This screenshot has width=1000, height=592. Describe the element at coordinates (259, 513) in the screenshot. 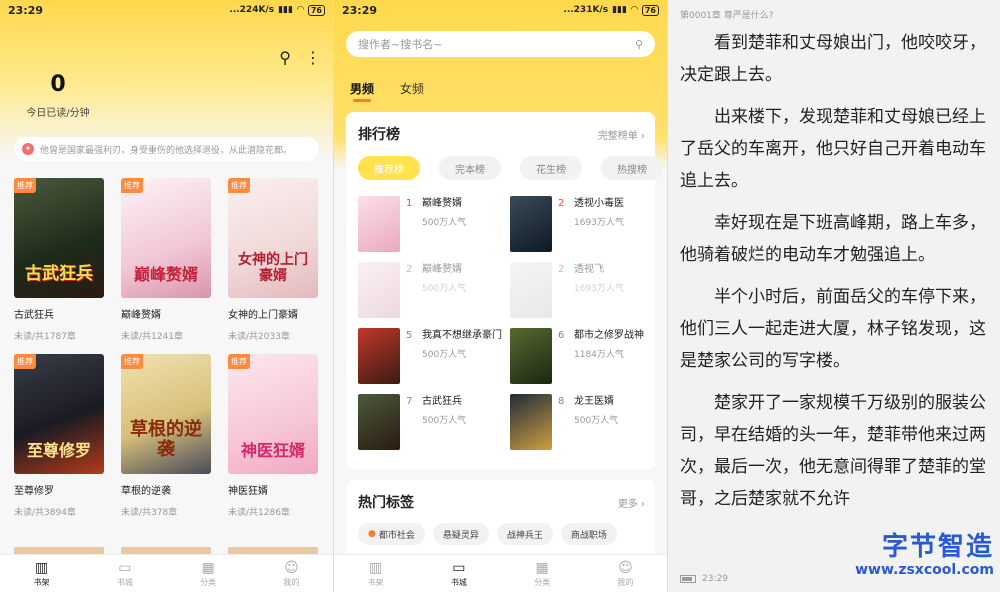

I see `book-progress: 未读/共1286章` at that location.